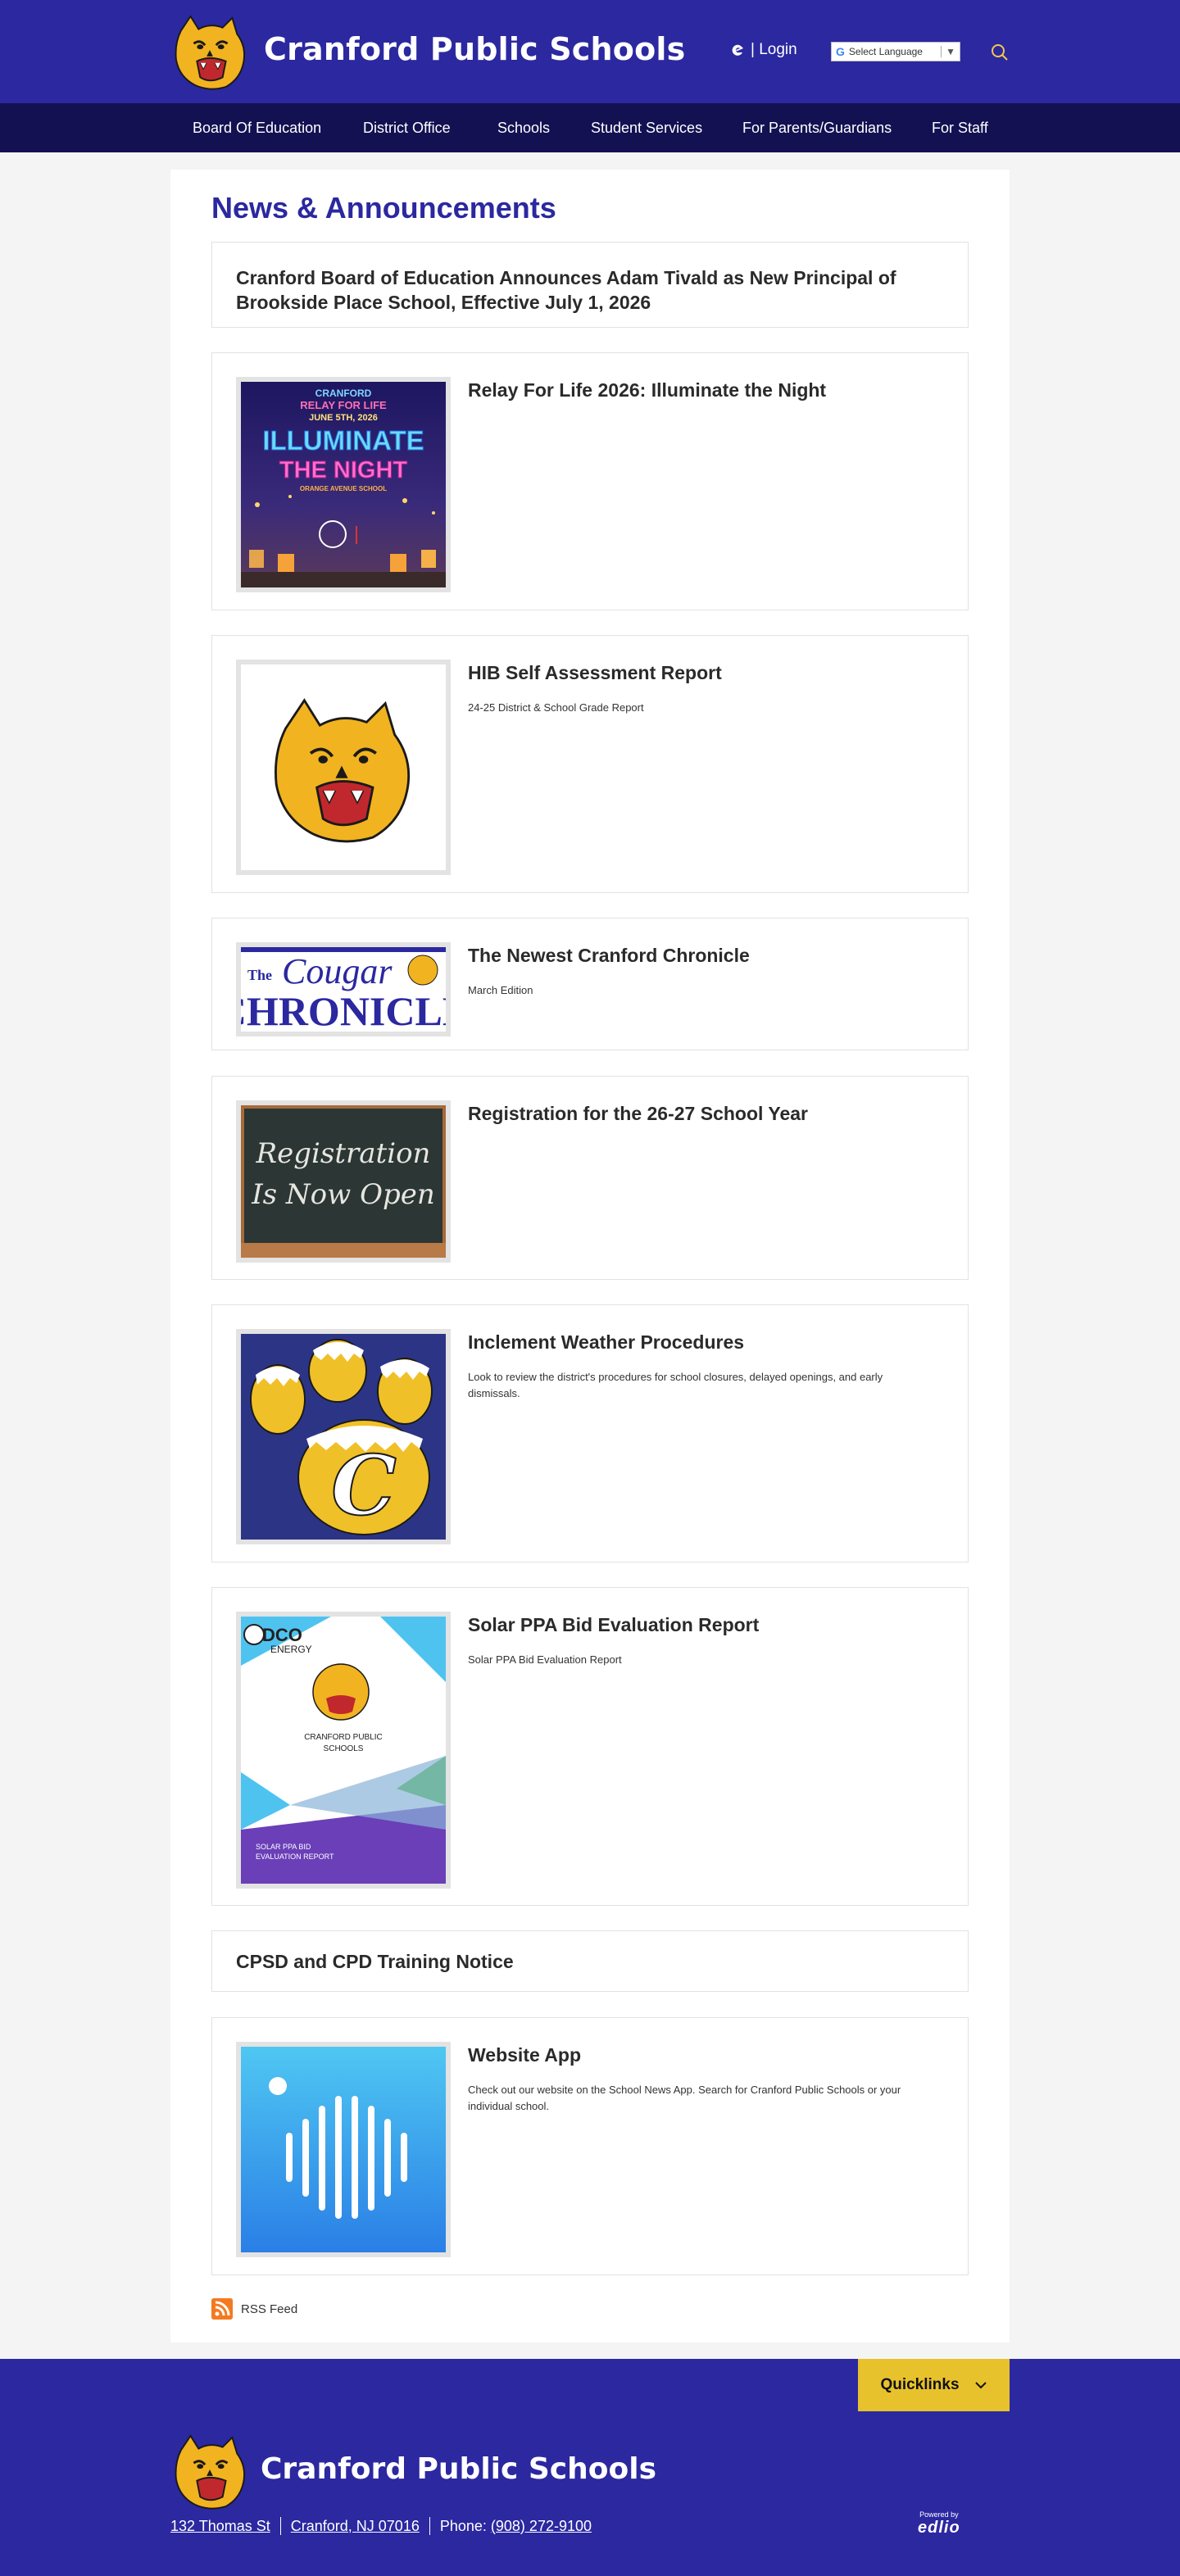  I want to click on rss-icon, so click(222, 2309).